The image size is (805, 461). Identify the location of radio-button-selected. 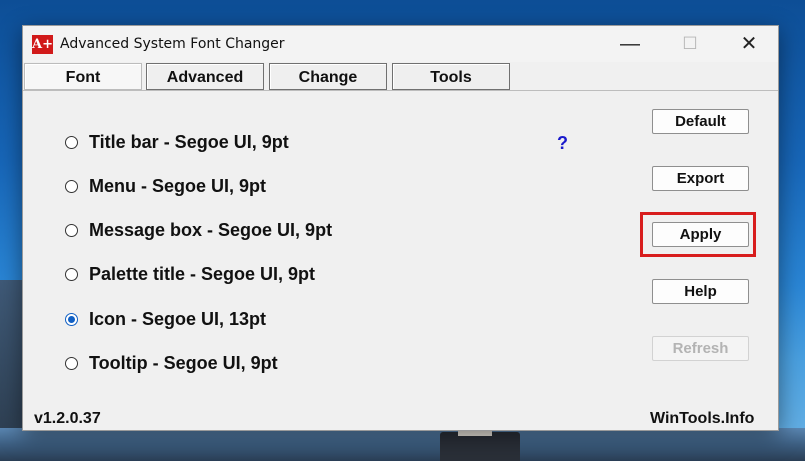
(71, 319).